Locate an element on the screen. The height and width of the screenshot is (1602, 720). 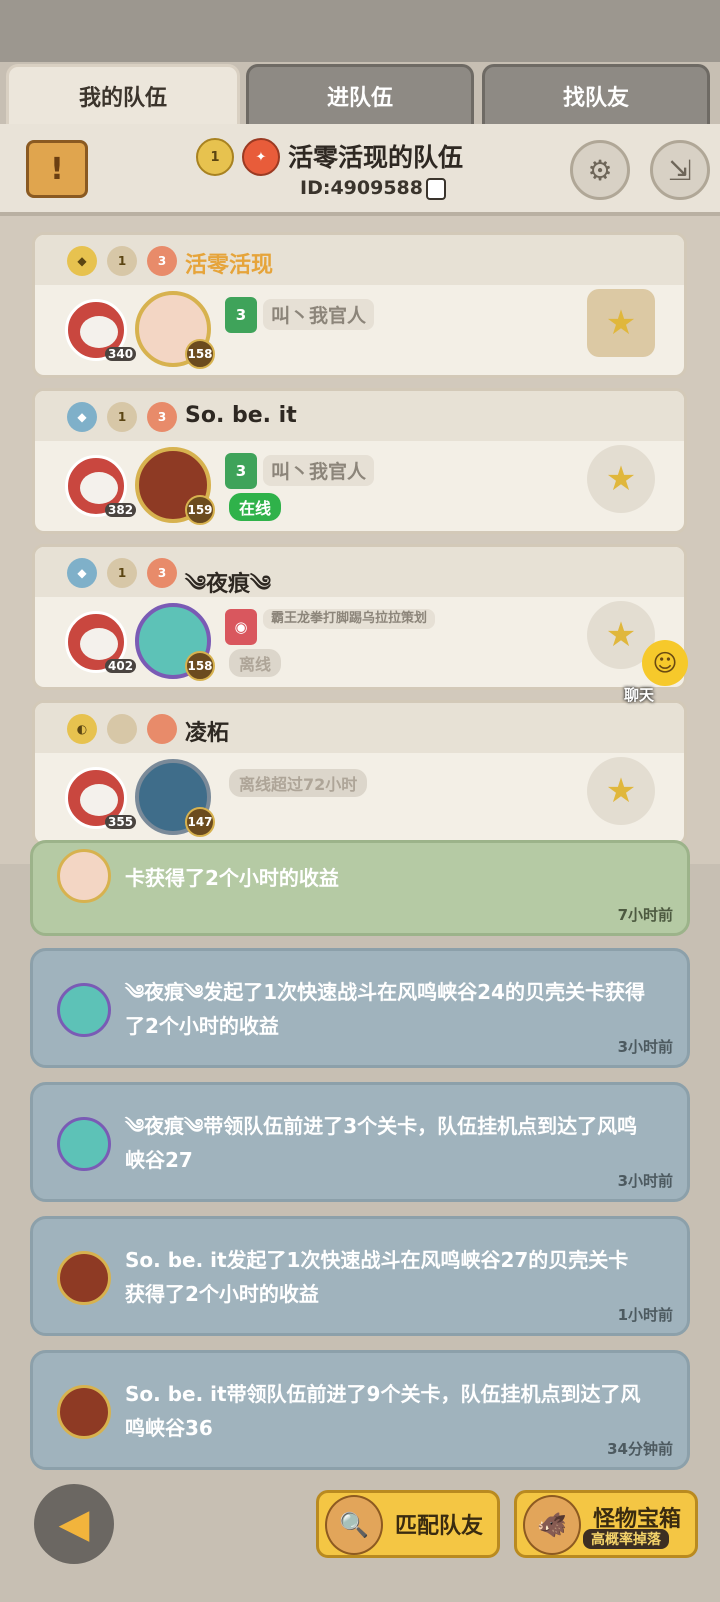
log-text: ༄夜痕༄发起了1次快速战斗在风鸣峡谷24的贝壳关卡获得了2个小时的收益 is located at coordinates (385, 1009).